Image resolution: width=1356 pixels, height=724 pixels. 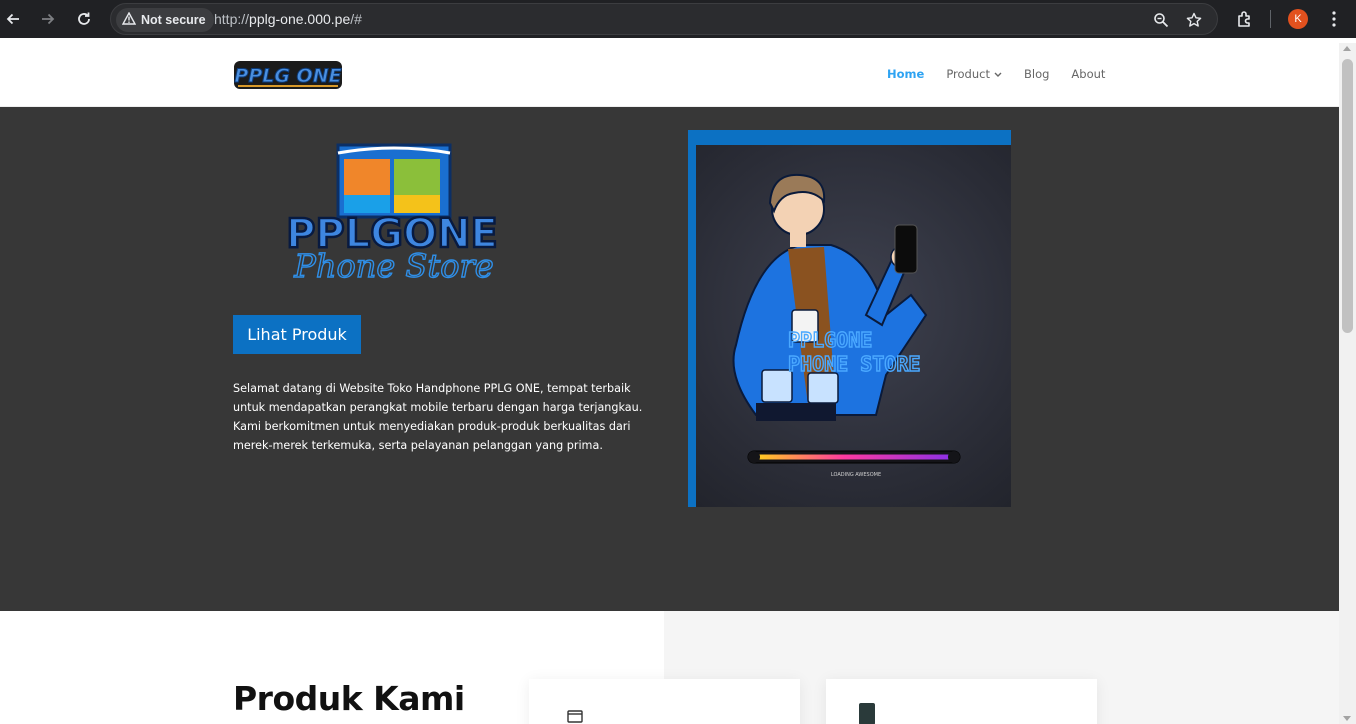 I want to click on site-logo-text: PPLG ONE, so click(x=287, y=76).